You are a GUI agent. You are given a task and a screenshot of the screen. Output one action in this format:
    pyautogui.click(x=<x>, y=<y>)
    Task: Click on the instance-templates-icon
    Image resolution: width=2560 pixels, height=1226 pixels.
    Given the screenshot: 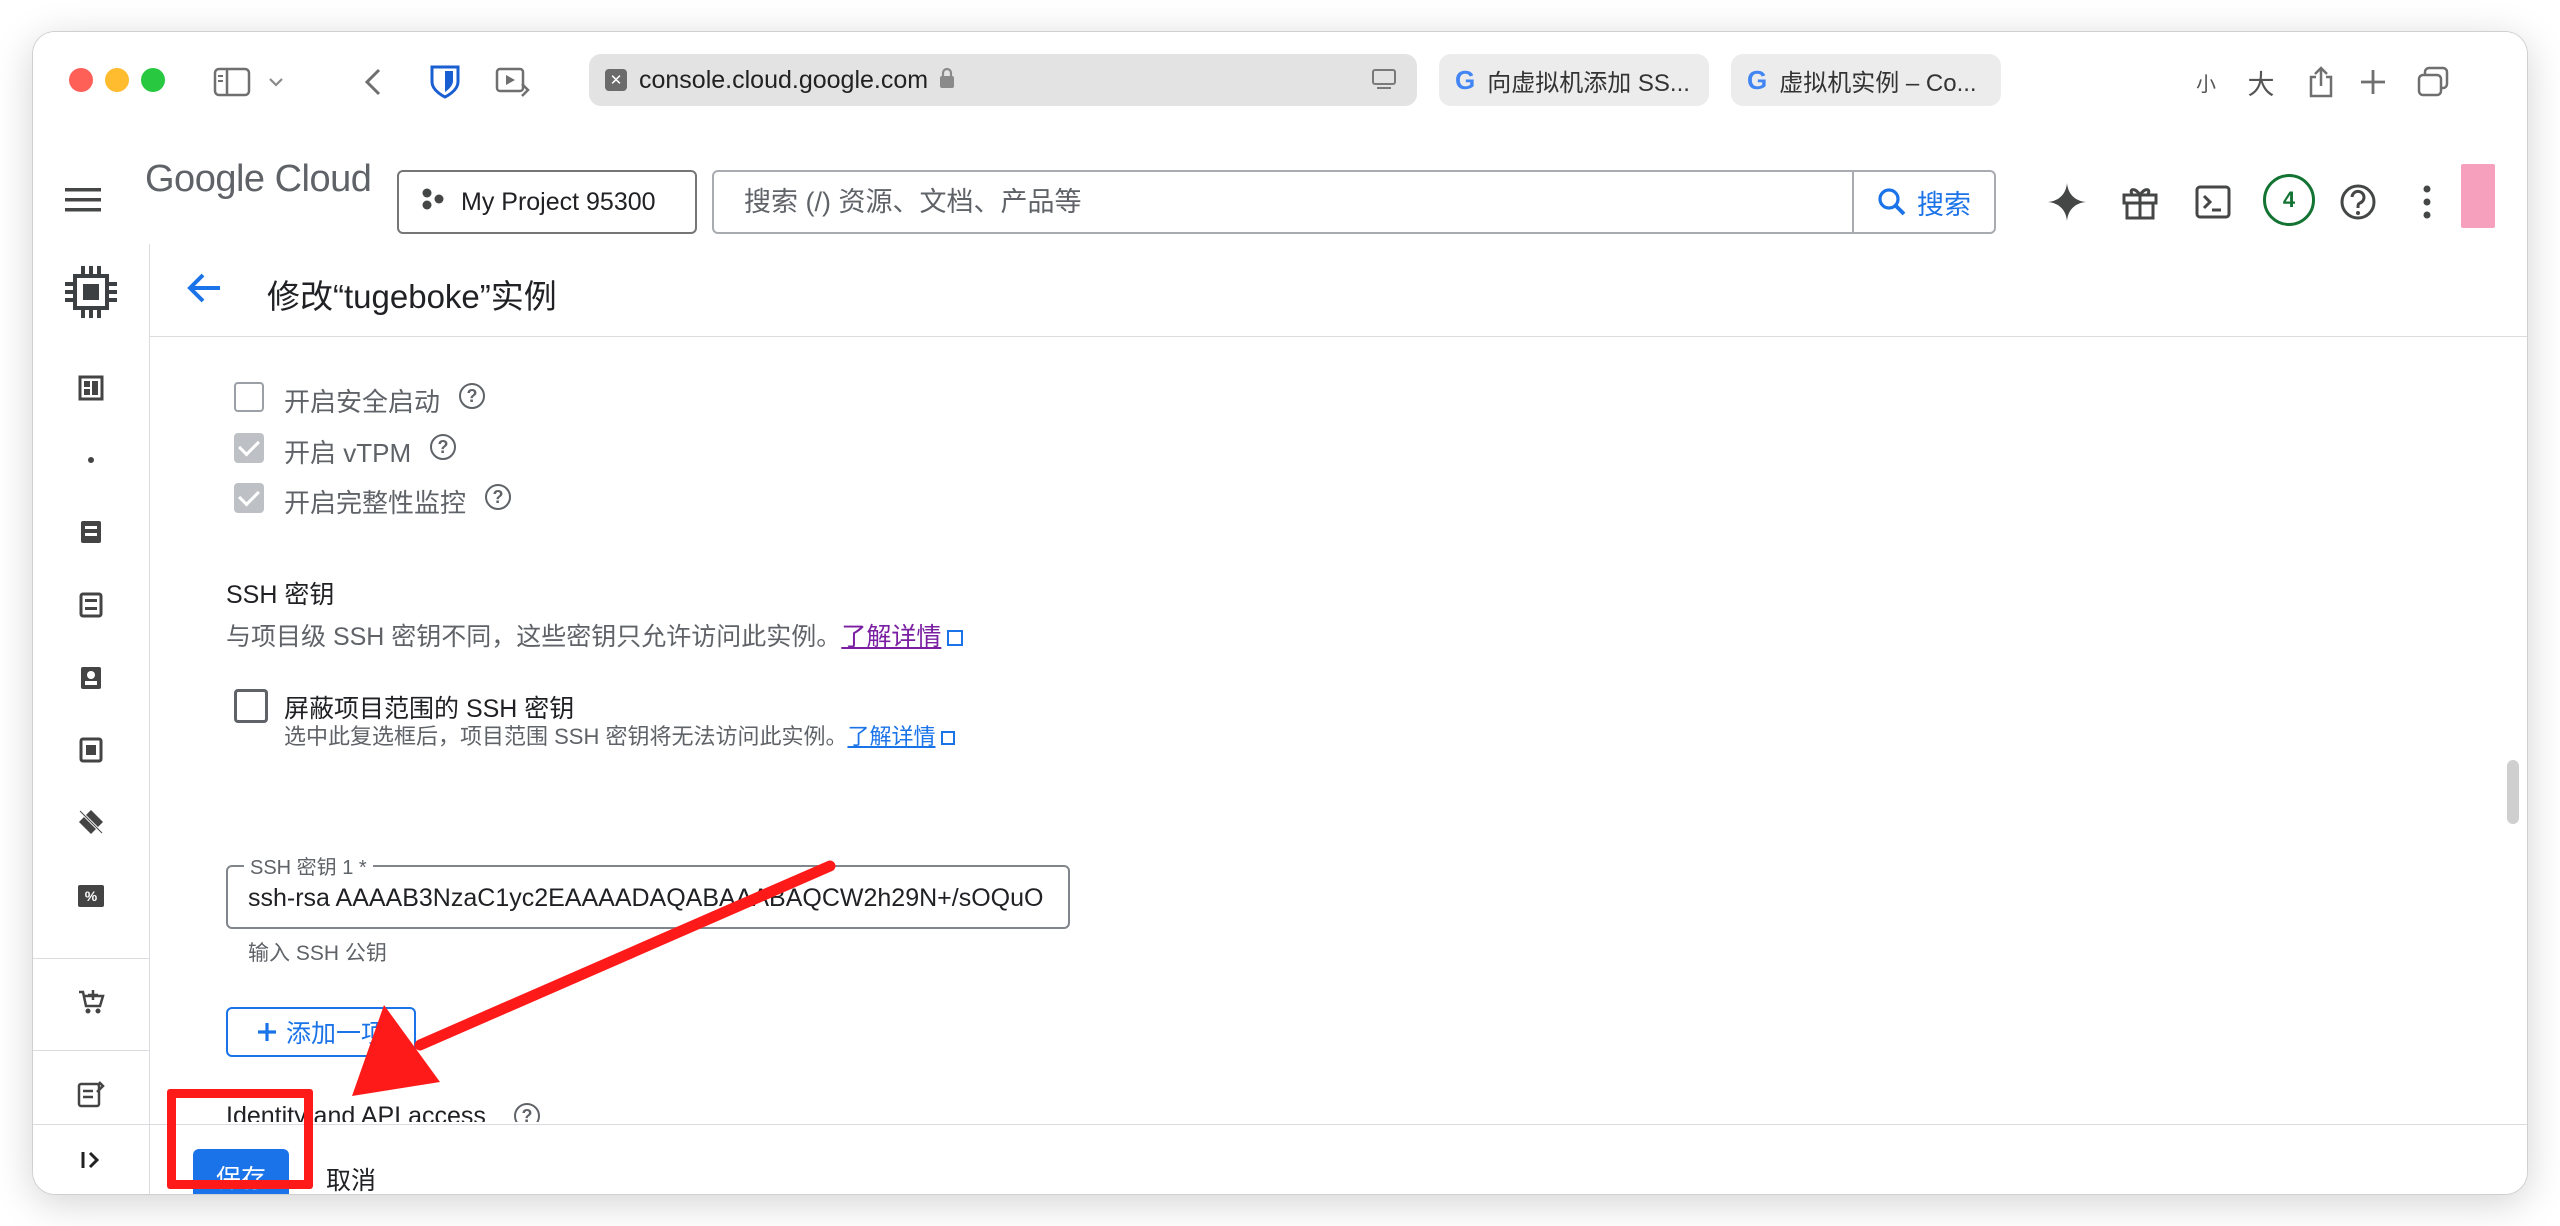 What is the action you would take?
    pyautogui.click(x=91, y=605)
    